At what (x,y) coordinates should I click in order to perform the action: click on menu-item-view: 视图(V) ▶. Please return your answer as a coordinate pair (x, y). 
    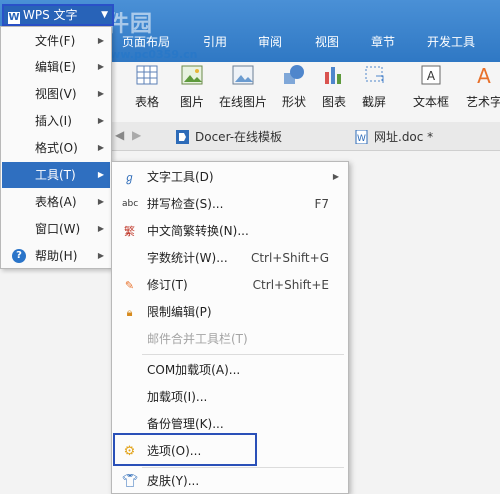
    Looking at the image, I should click on (56, 94).